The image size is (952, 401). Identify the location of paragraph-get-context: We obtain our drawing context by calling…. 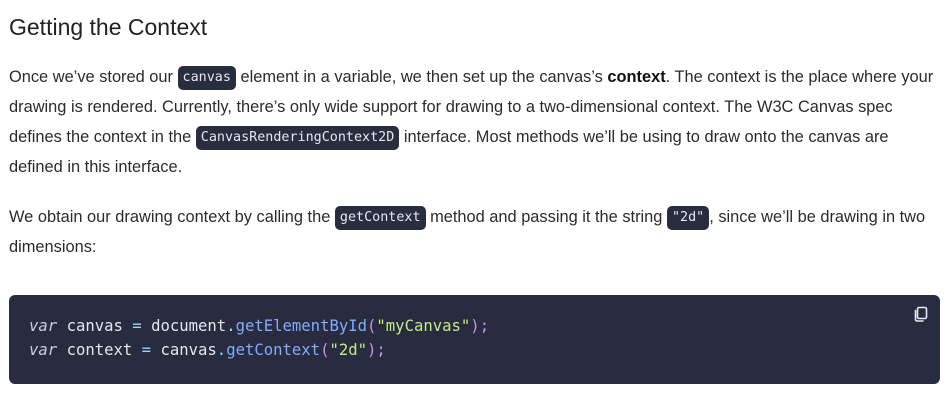
(467, 232).